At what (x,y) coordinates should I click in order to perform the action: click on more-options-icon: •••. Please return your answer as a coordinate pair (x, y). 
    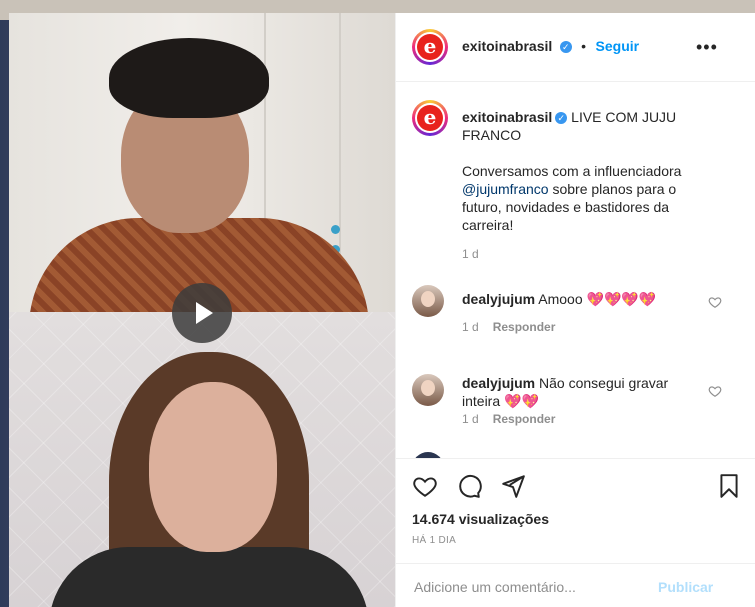
    Looking at the image, I should click on (707, 47).